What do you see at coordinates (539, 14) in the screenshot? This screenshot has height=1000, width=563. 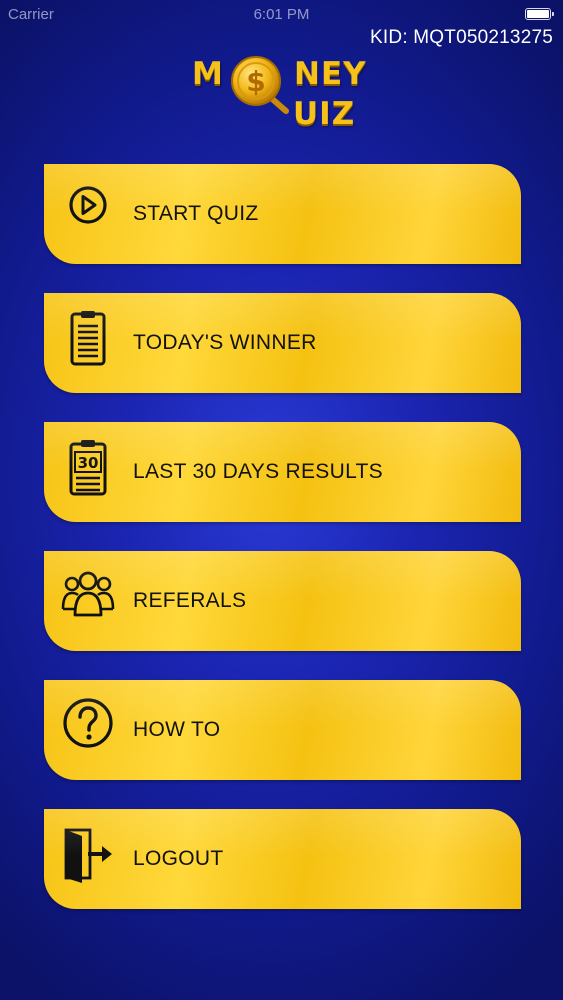 I see `battery-icon` at bounding box center [539, 14].